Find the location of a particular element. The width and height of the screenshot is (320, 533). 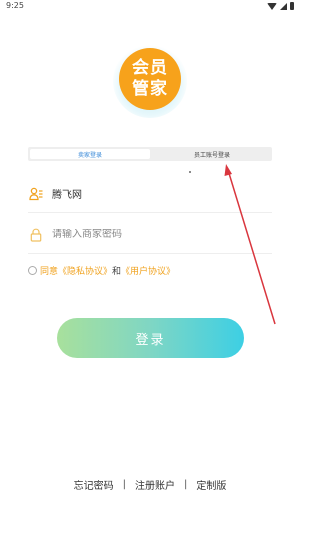

user-agreement-link: 《用户协议》 is located at coordinates (148, 270).